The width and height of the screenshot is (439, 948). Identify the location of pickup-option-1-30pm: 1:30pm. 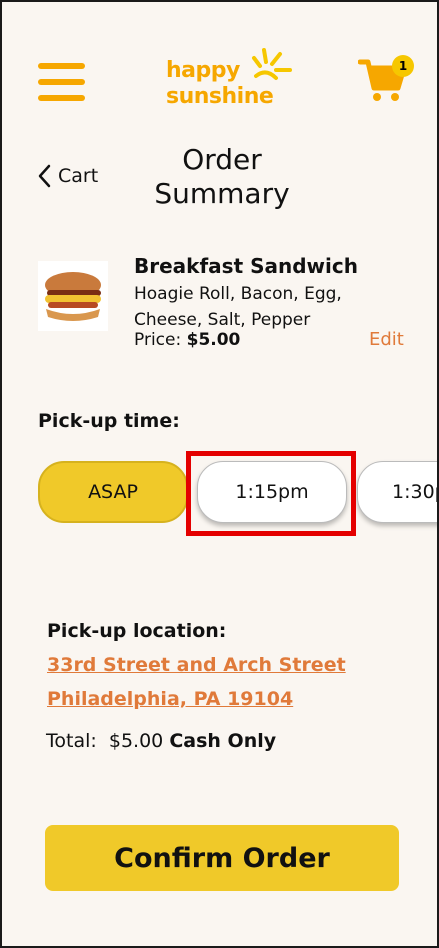
(397, 492).